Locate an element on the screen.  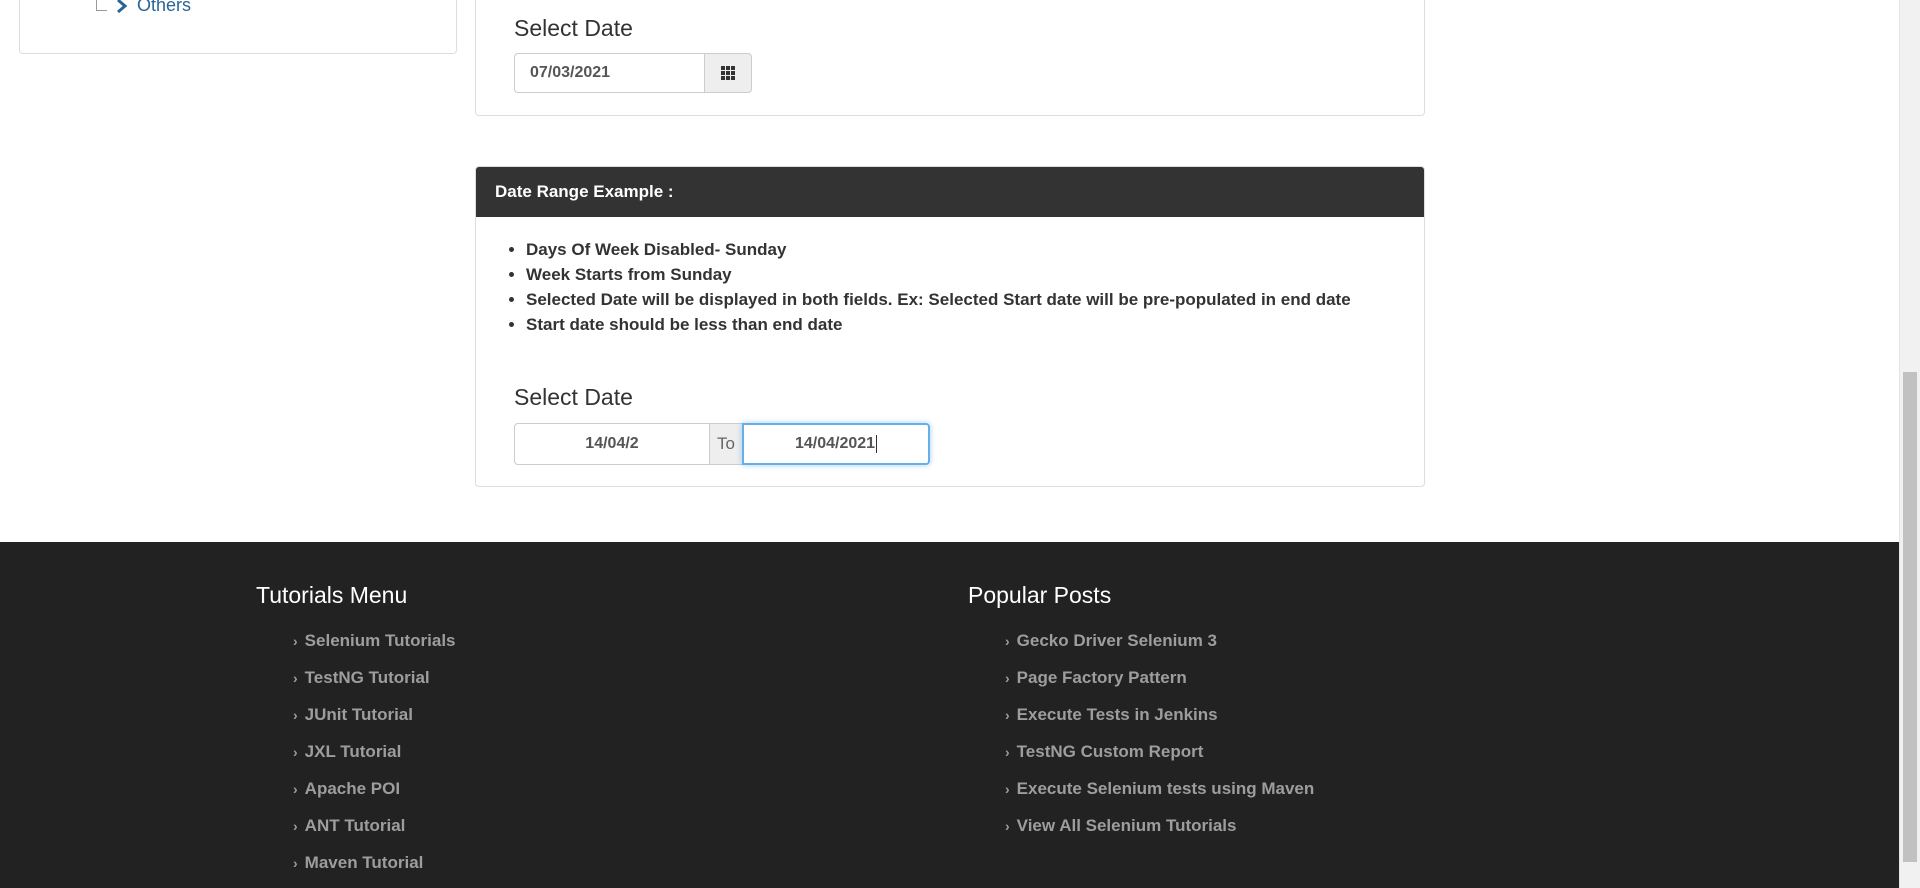
footer-link: › Apache POI is located at coordinates (374, 788).